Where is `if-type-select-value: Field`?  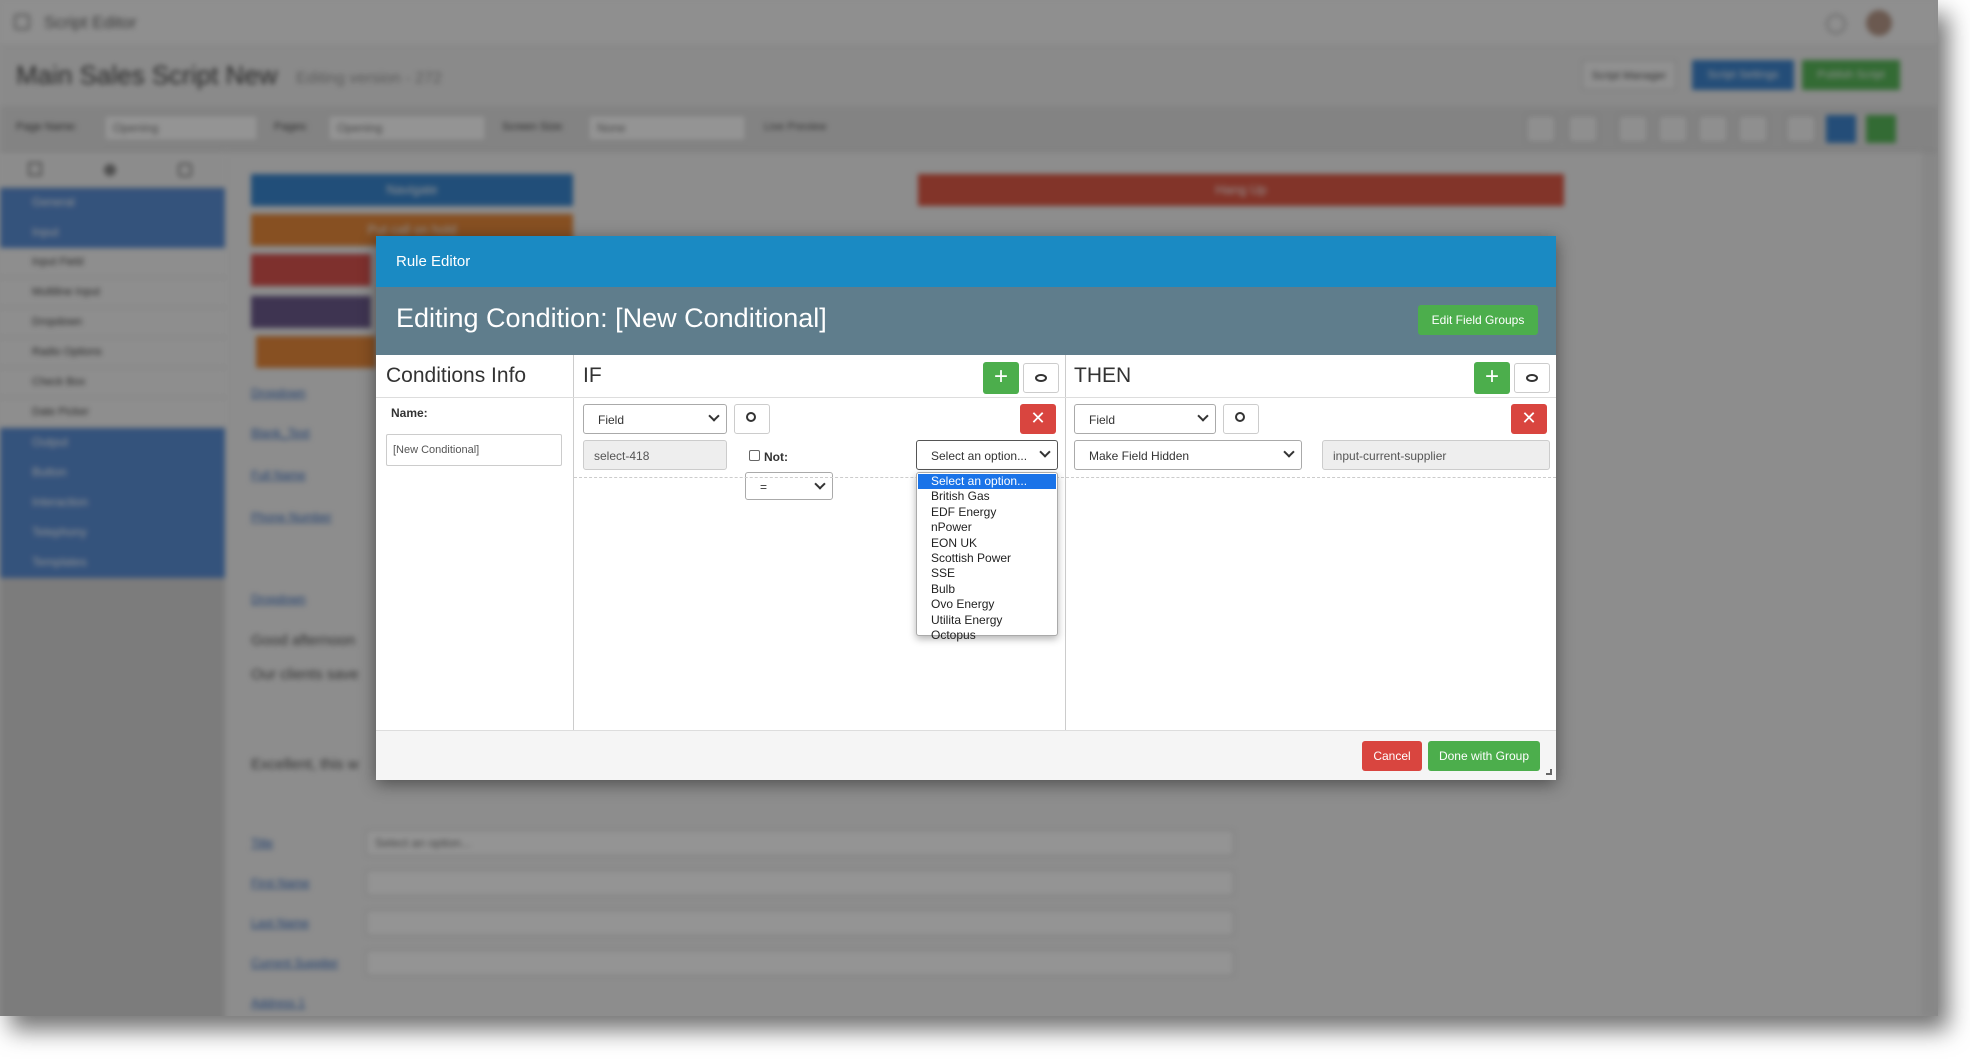
if-type-select-value: Field is located at coordinates (611, 420).